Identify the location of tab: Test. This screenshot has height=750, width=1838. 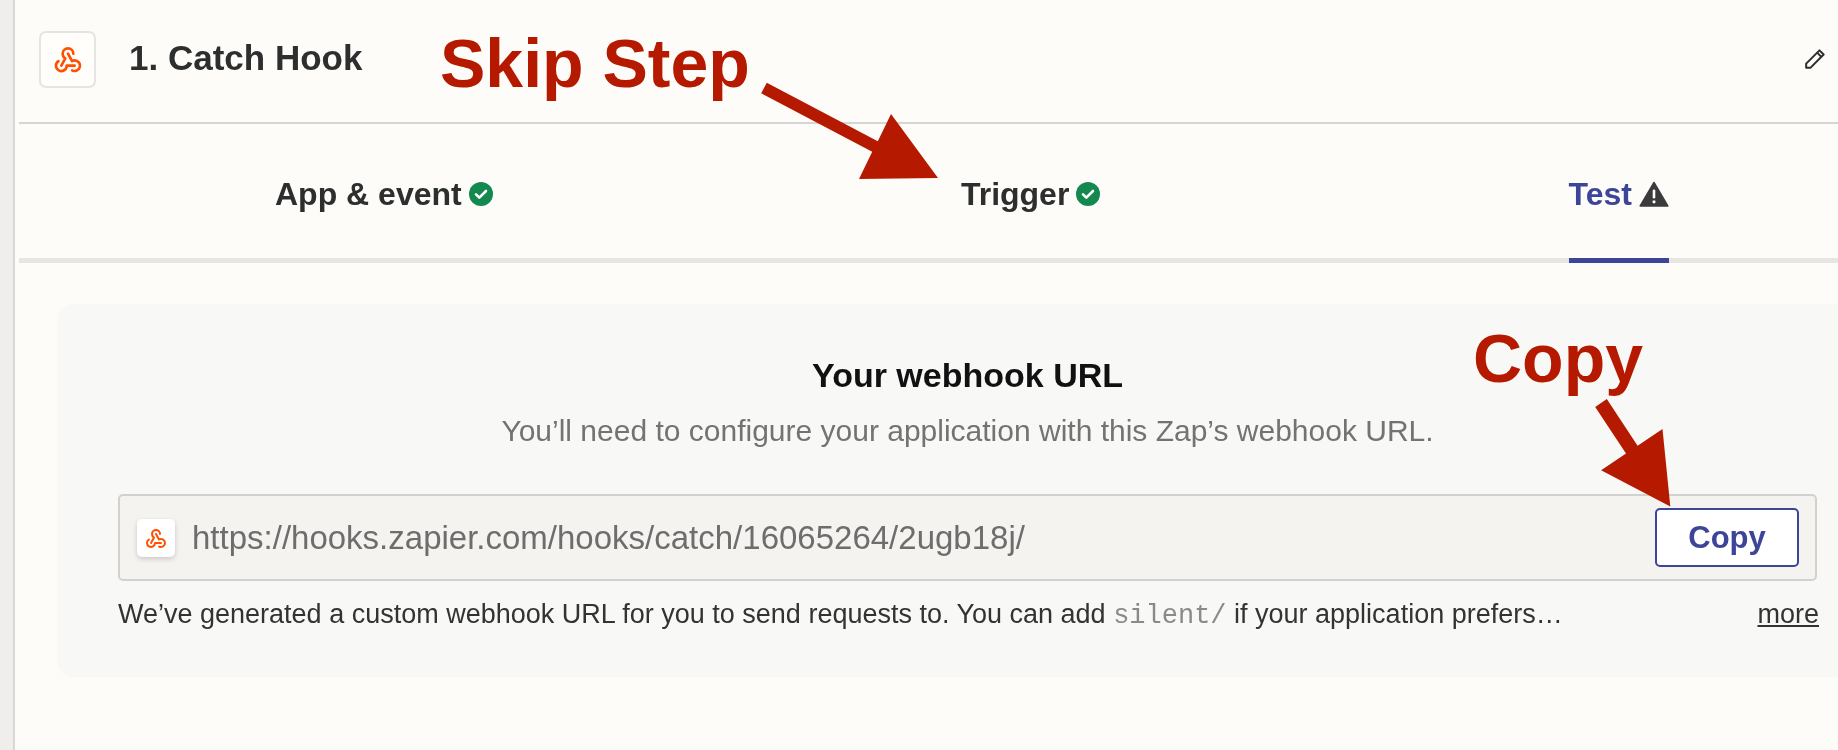
(1618, 219).